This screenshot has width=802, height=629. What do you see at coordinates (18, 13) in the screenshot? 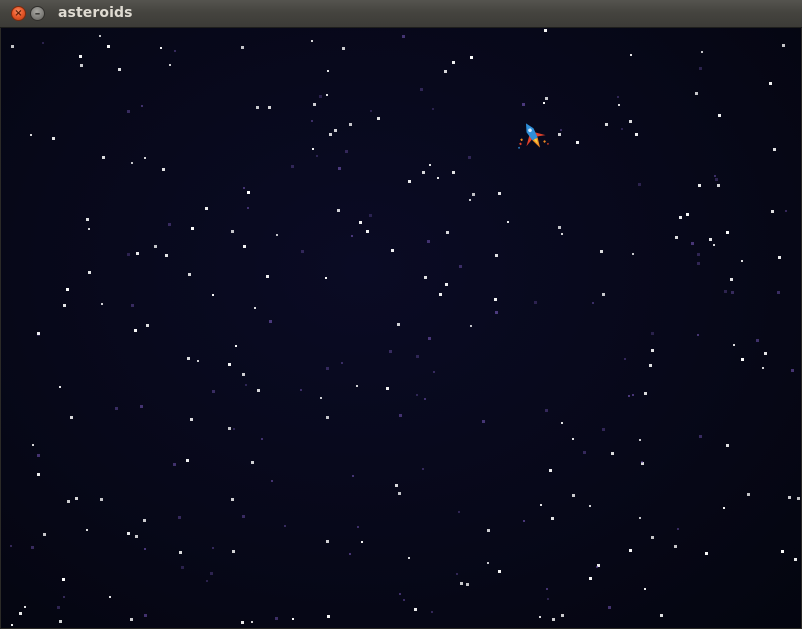
I see `close-button: ×` at bounding box center [18, 13].